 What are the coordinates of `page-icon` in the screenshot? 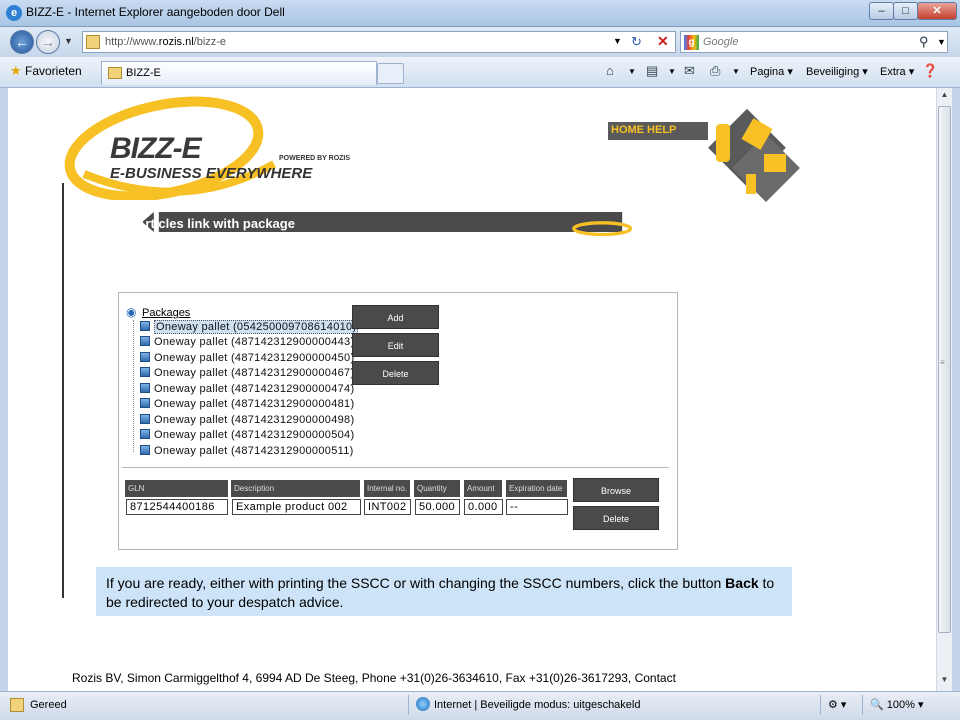 It's located at (115, 73).